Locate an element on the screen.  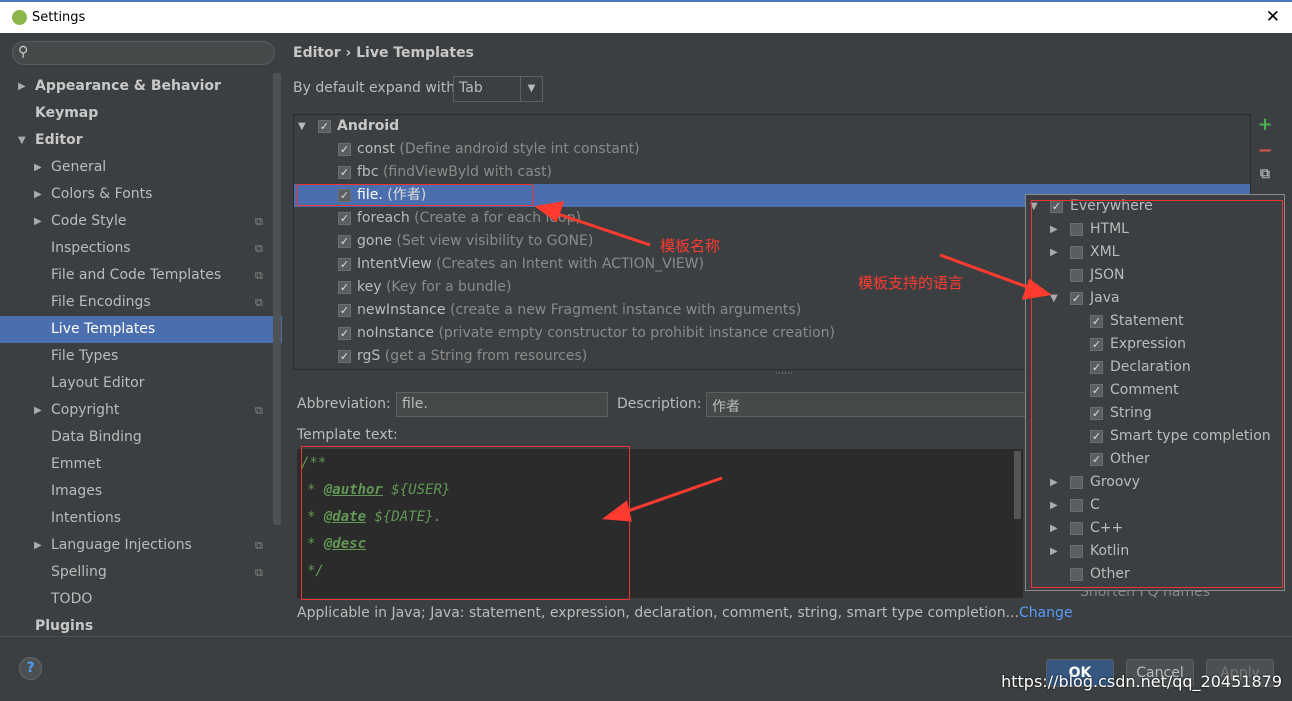
annotation-template-name: 模板名称 is located at coordinates (690, 246).